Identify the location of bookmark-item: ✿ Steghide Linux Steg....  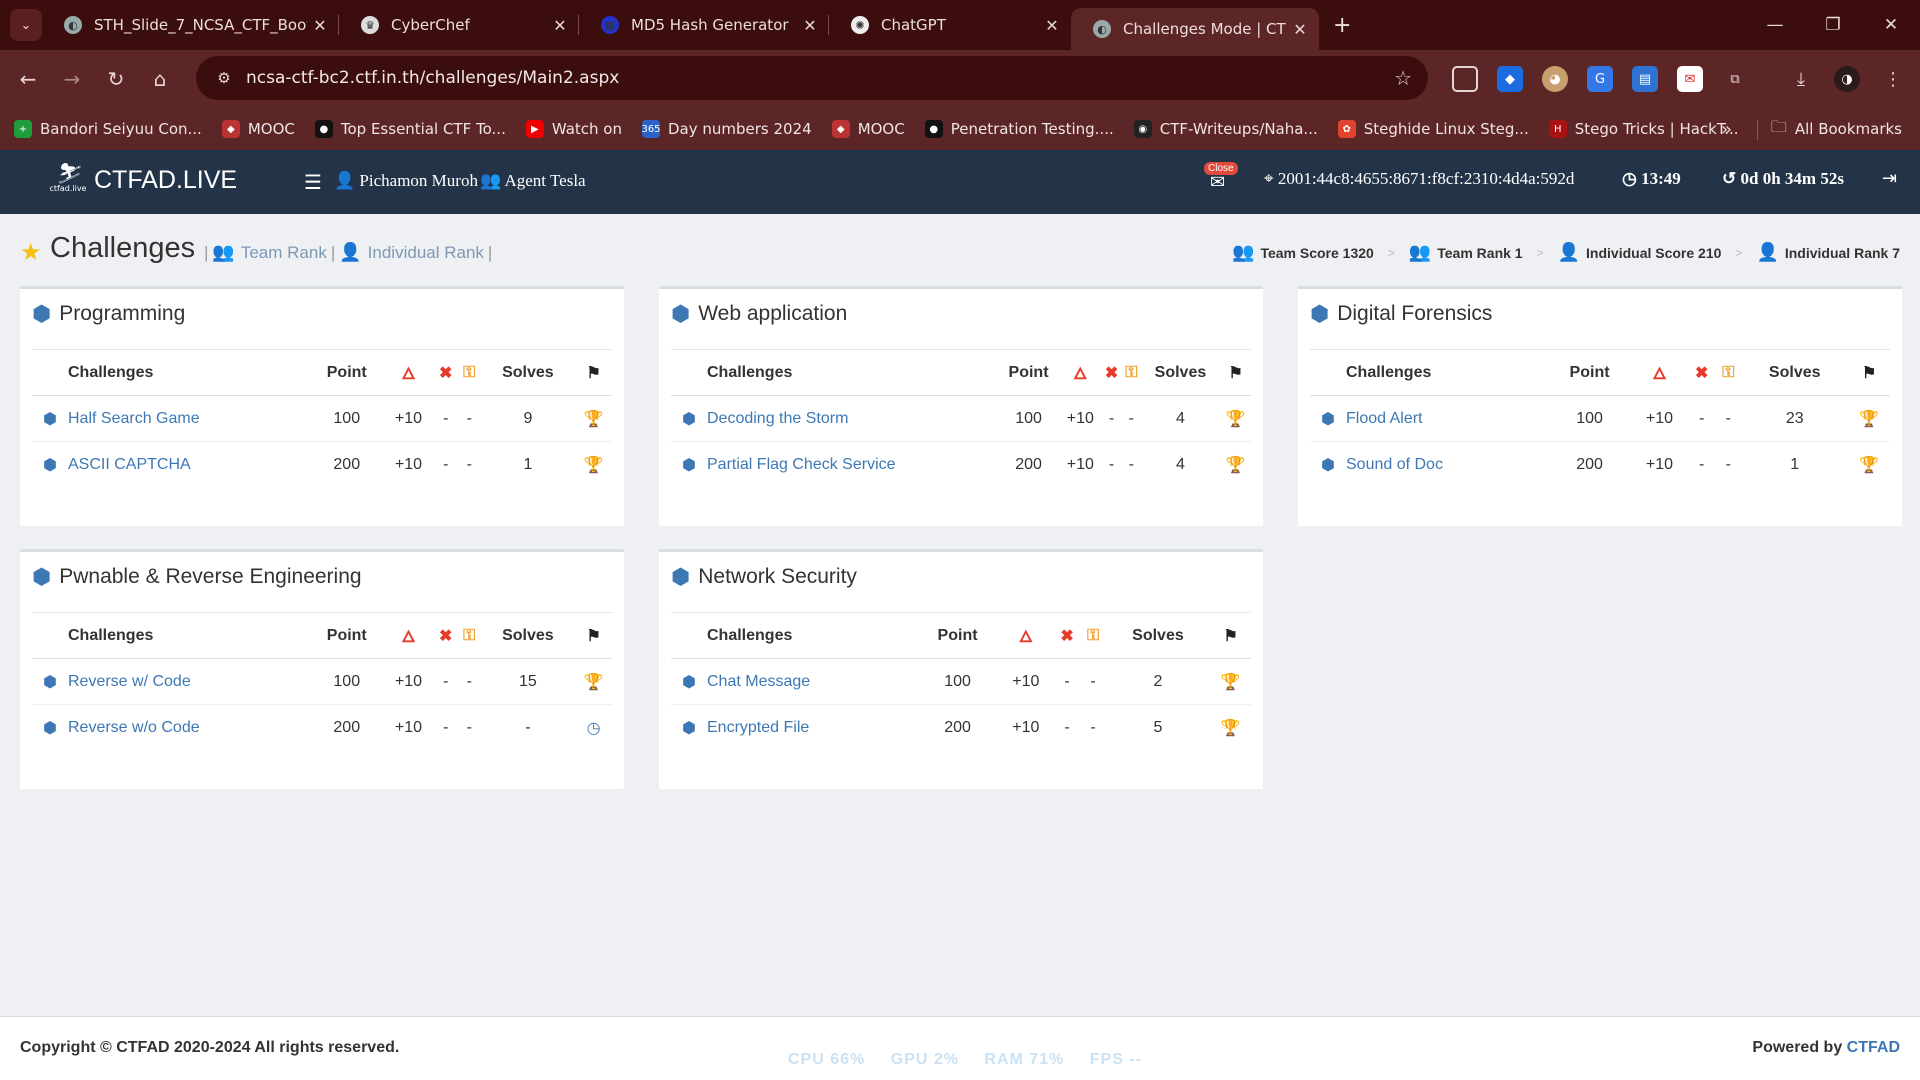
(1433, 129).